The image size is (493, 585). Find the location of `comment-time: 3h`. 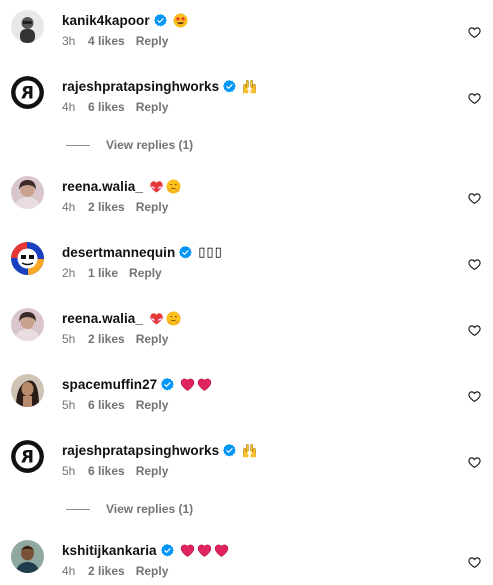

comment-time: 3h is located at coordinates (69, 41).